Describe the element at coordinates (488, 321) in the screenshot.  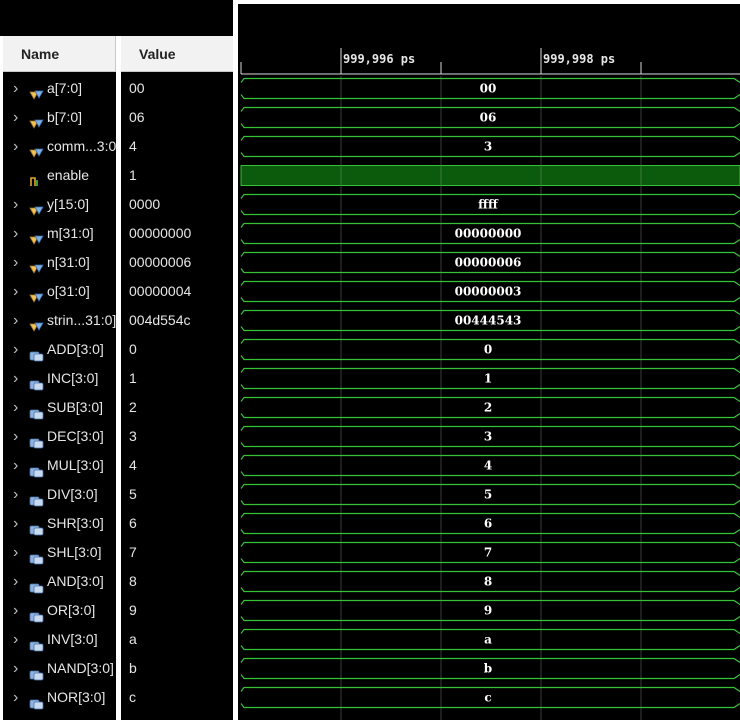
I see `bus-value-label: 00444543` at that location.